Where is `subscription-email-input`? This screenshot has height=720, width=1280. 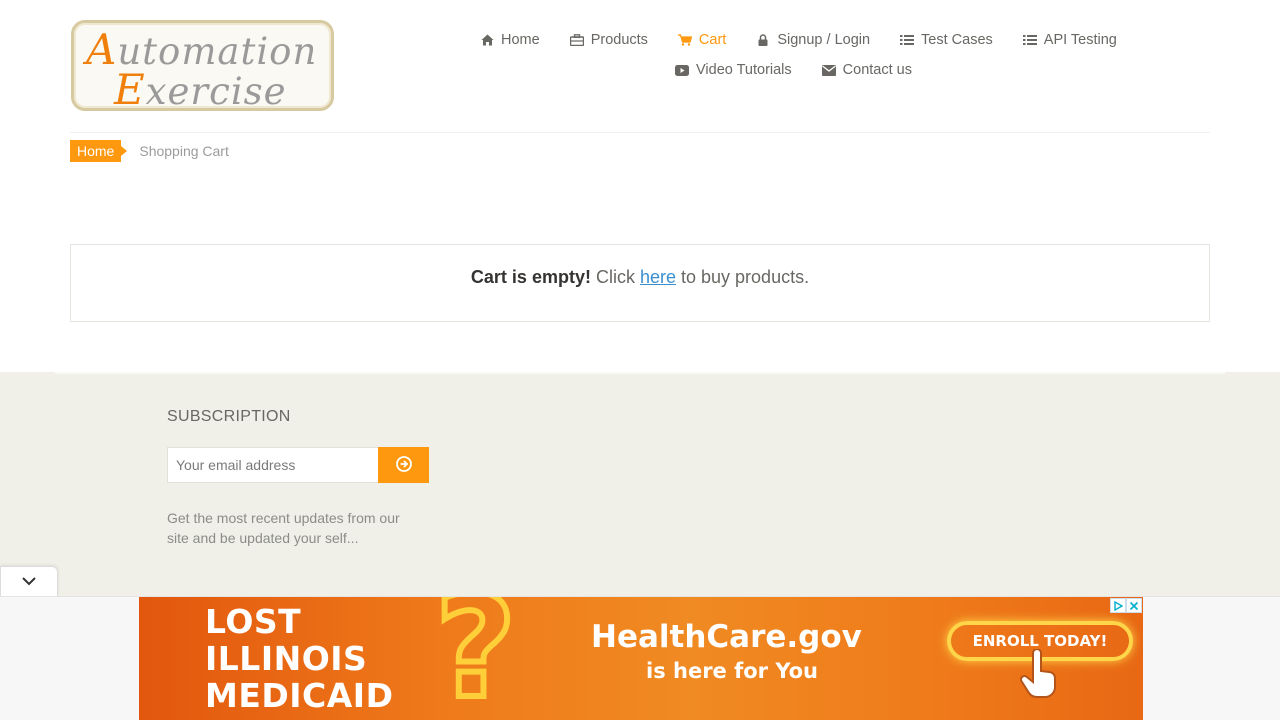
subscription-email-input is located at coordinates (273, 465).